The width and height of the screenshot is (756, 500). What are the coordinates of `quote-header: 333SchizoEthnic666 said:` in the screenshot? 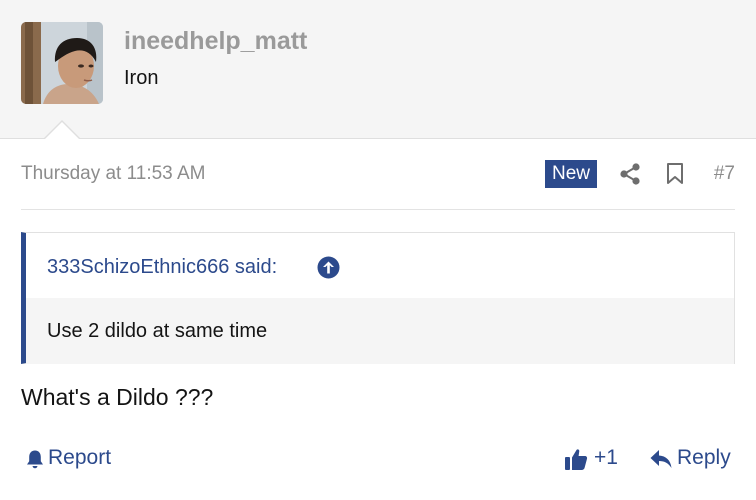 It's located at (380, 265).